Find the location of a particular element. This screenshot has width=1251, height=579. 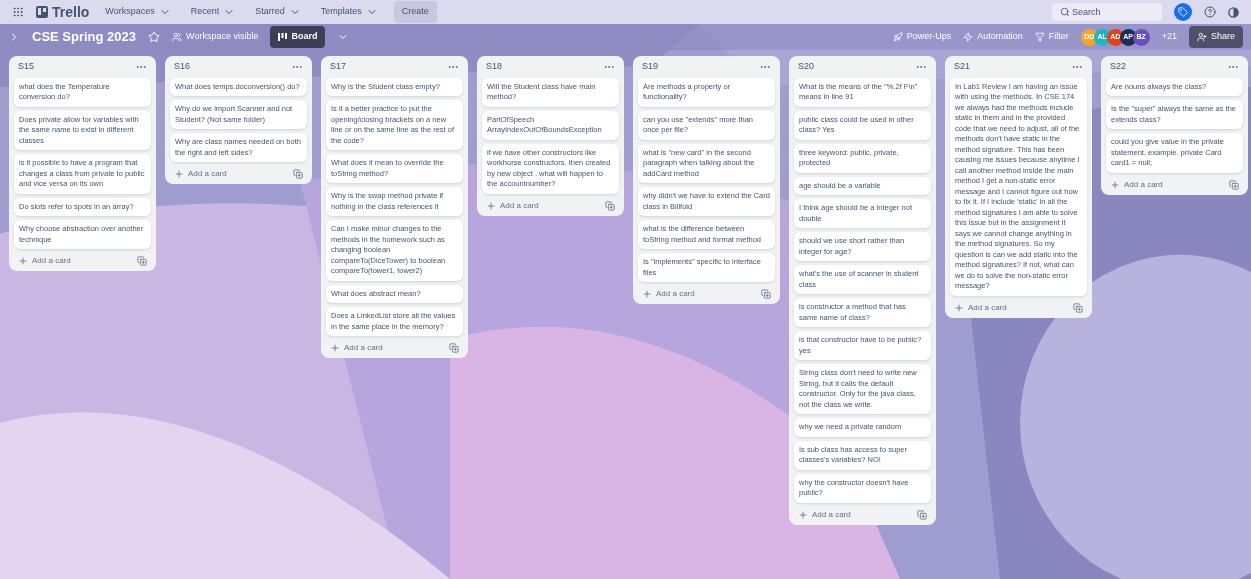

list-title: S21 is located at coordinates (962, 67).